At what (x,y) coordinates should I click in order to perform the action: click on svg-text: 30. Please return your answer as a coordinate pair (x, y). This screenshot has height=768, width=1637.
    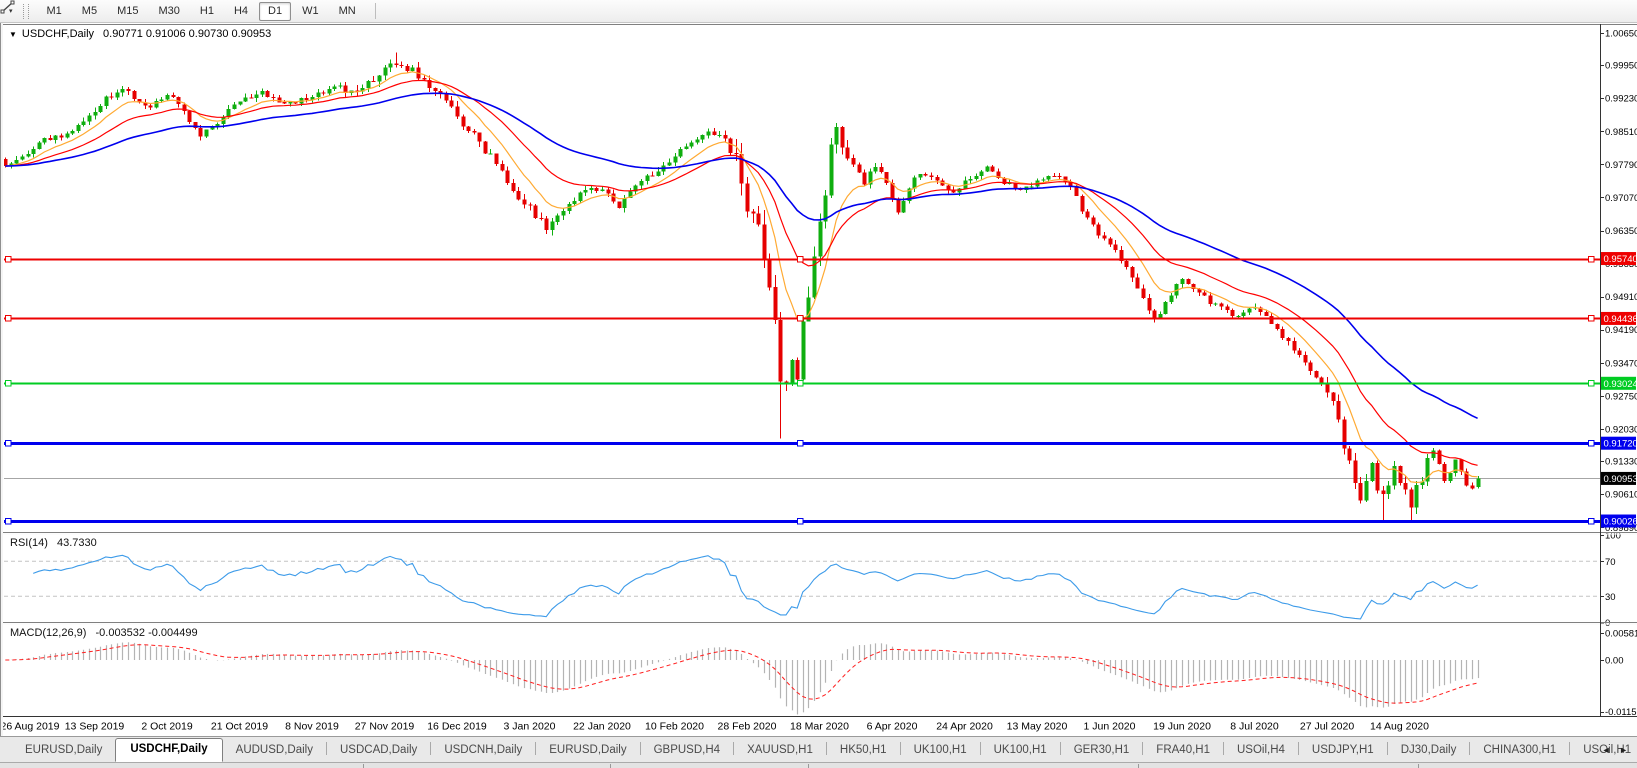
    Looking at the image, I should click on (1610, 597).